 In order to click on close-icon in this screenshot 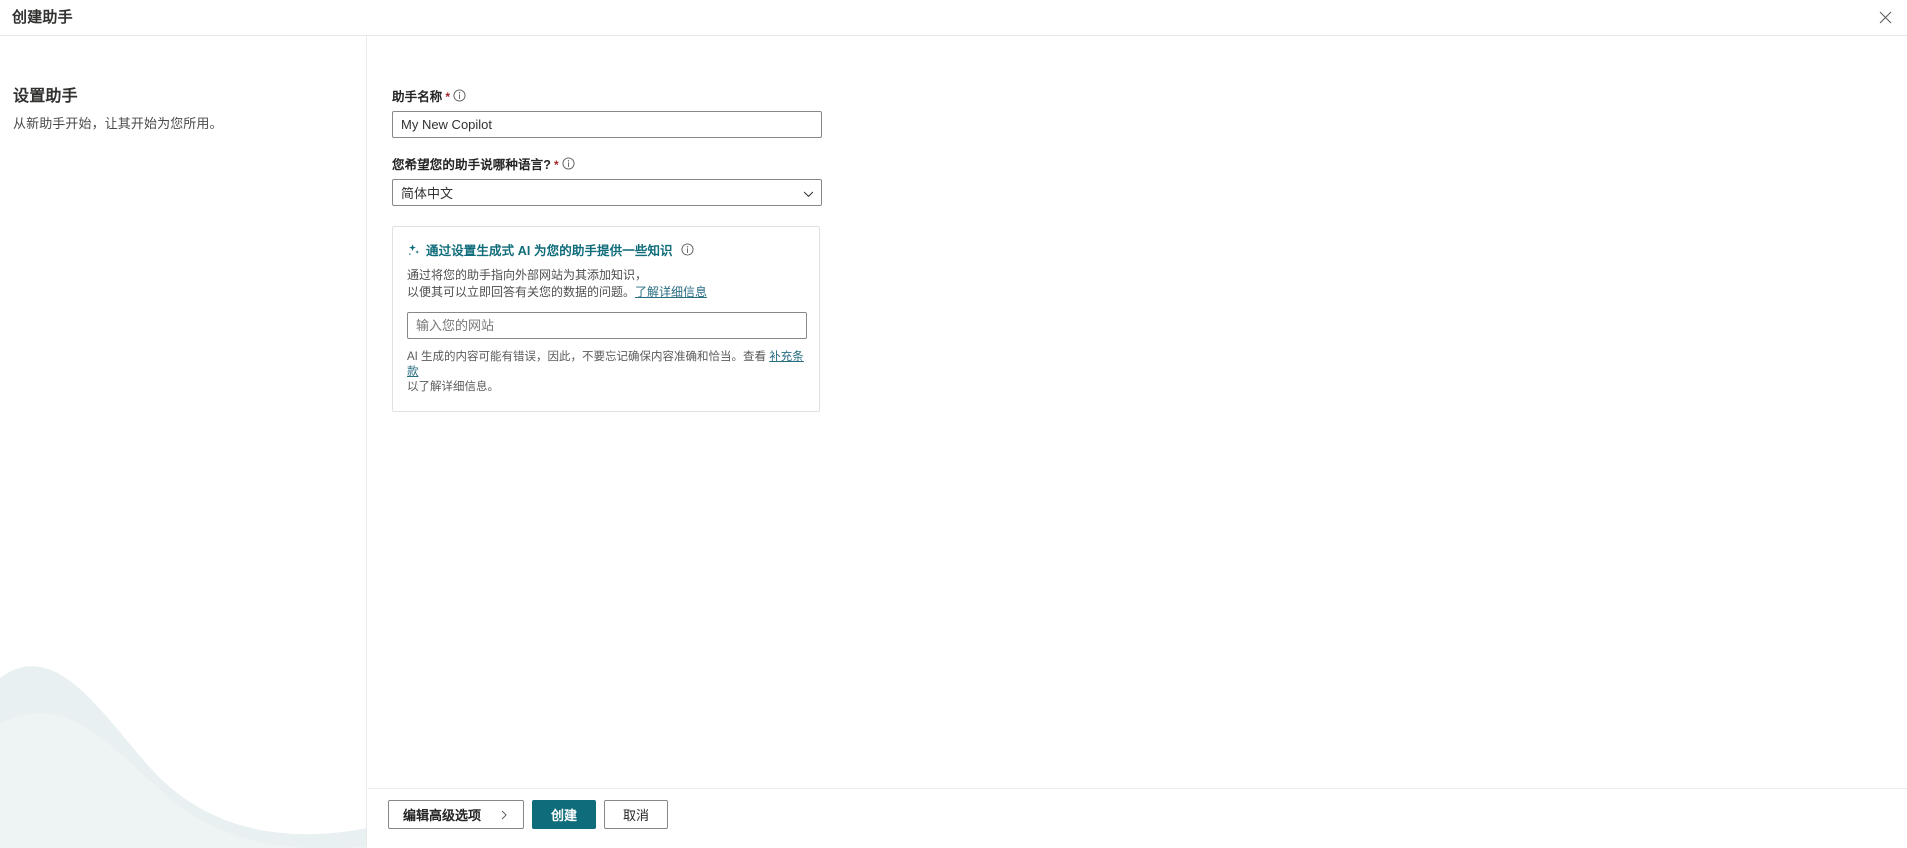, I will do `click(1885, 17)`.